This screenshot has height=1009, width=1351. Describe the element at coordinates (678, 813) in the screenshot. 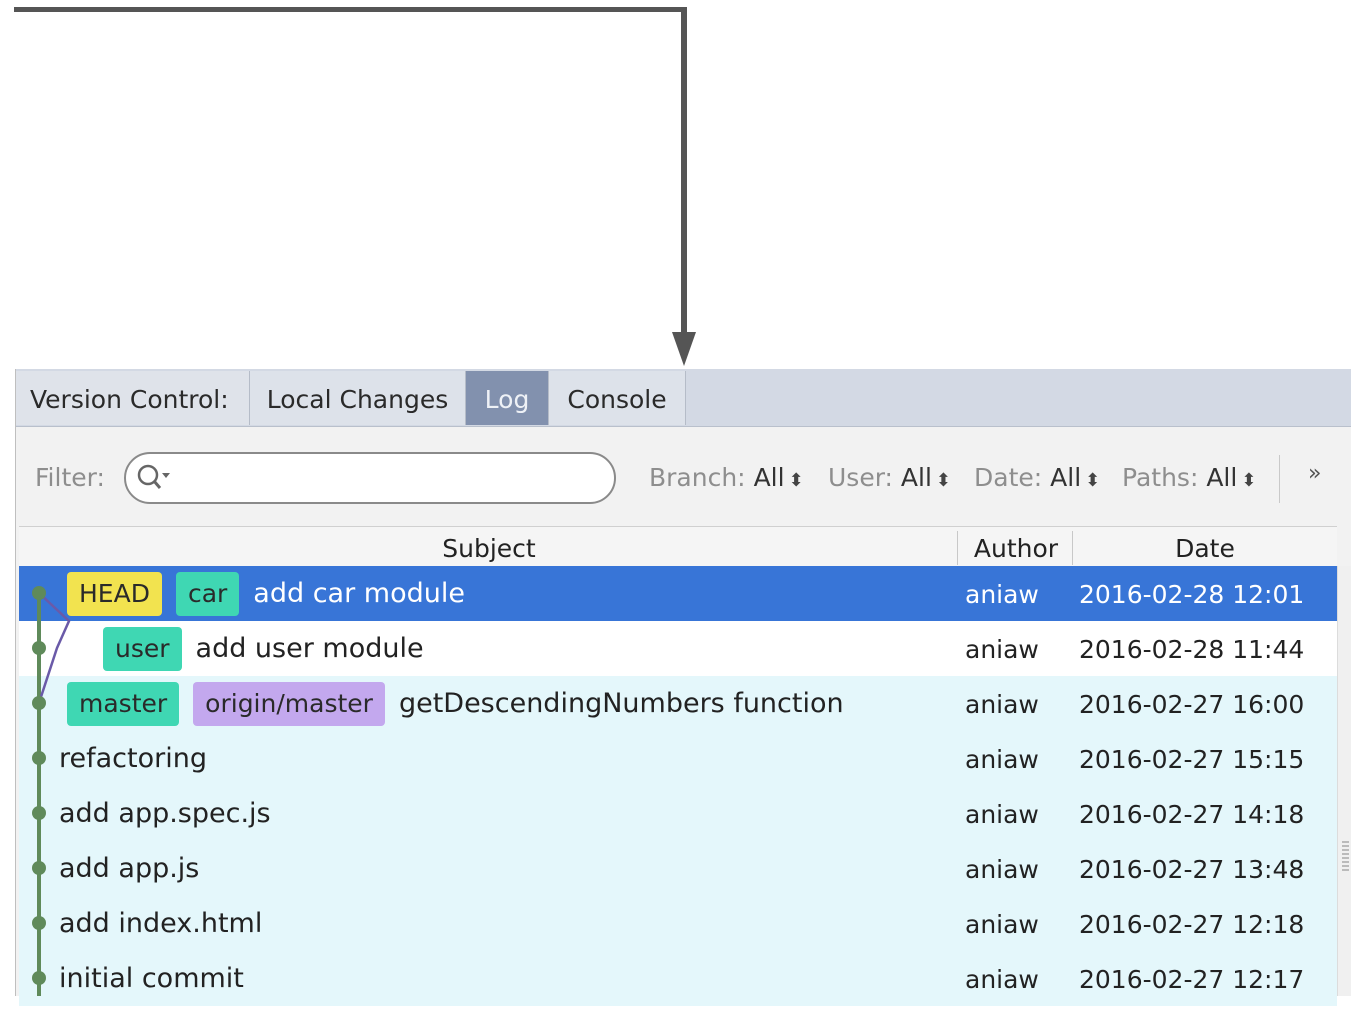

I see `table-row: add app.spec.js aniaw 2016-02-27 14:18` at that location.